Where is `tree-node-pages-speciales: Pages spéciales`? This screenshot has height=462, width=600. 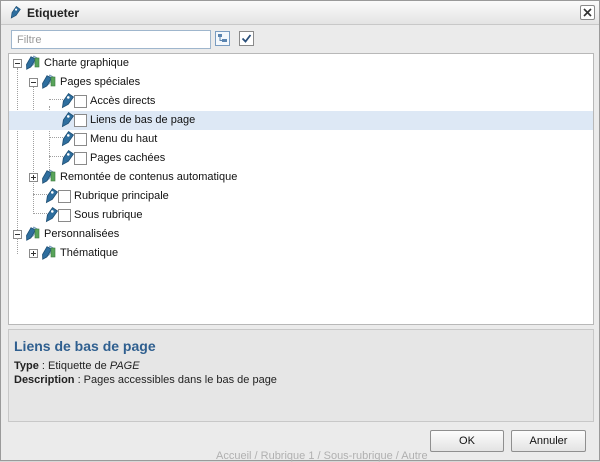 tree-node-pages-speciales: Pages spéciales is located at coordinates (301, 82).